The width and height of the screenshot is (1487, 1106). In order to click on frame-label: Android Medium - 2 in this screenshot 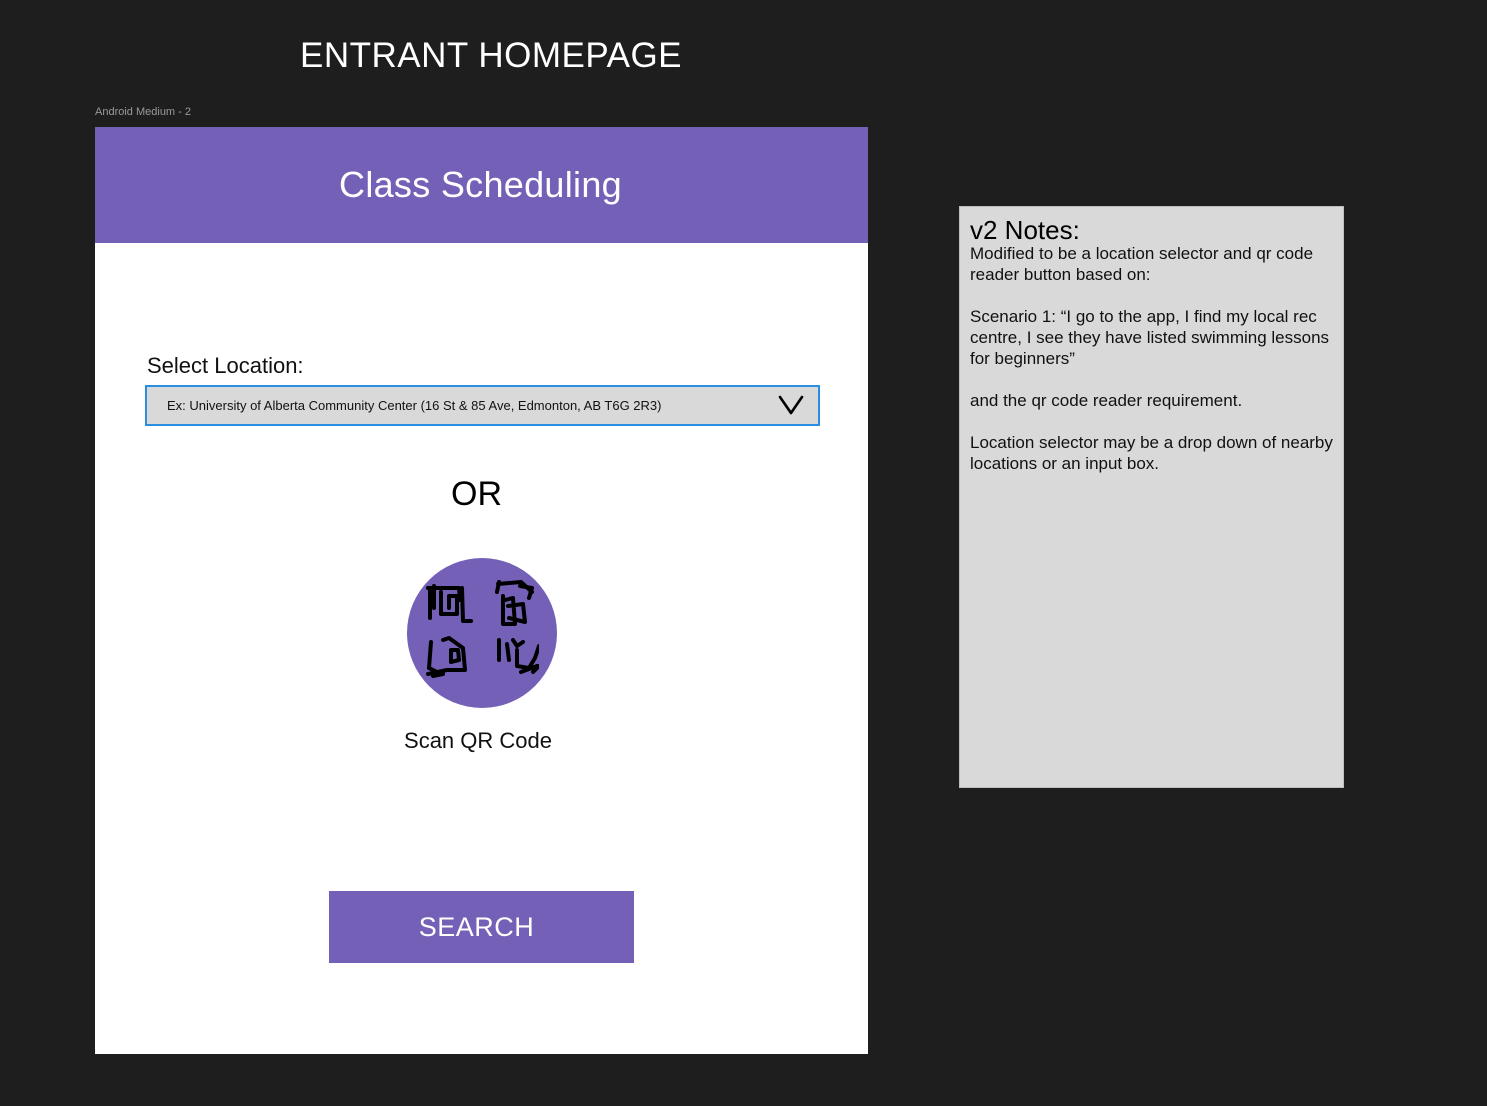, I will do `click(143, 112)`.